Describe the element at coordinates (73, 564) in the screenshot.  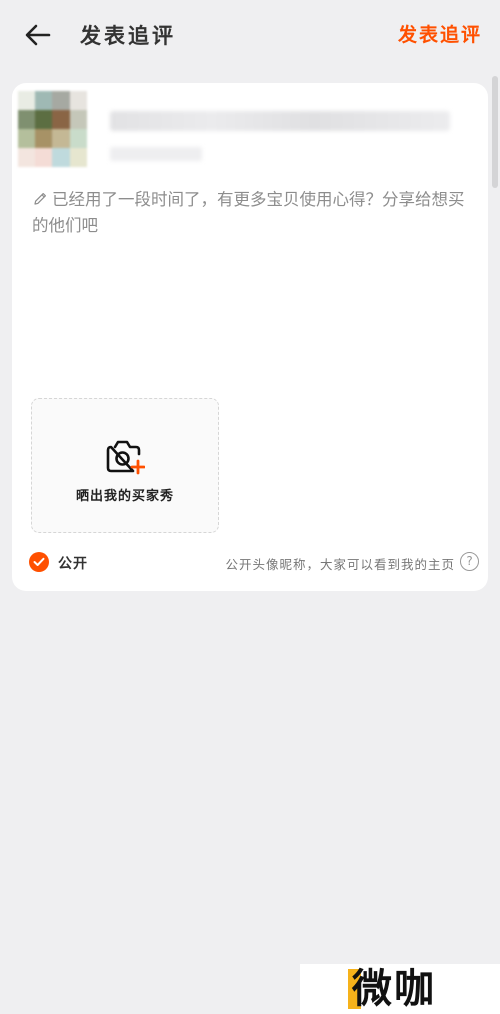
I see `public-label: 公开` at that location.